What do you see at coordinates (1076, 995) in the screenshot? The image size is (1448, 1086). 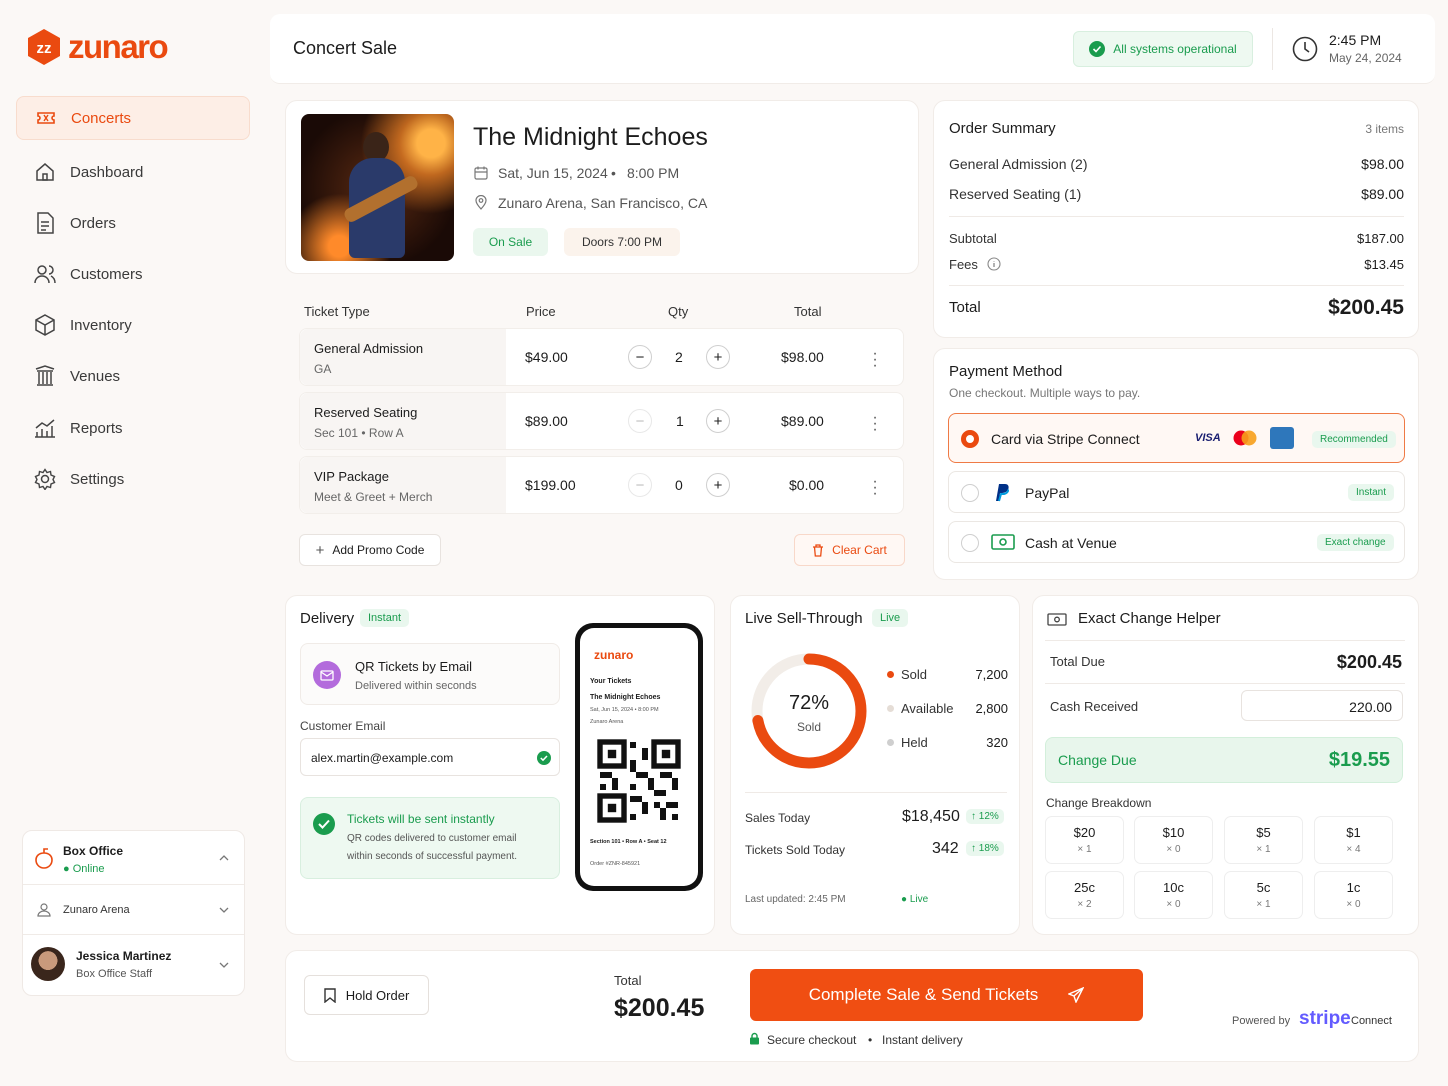 I see `send-icon` at bounding box center [1076, 995].